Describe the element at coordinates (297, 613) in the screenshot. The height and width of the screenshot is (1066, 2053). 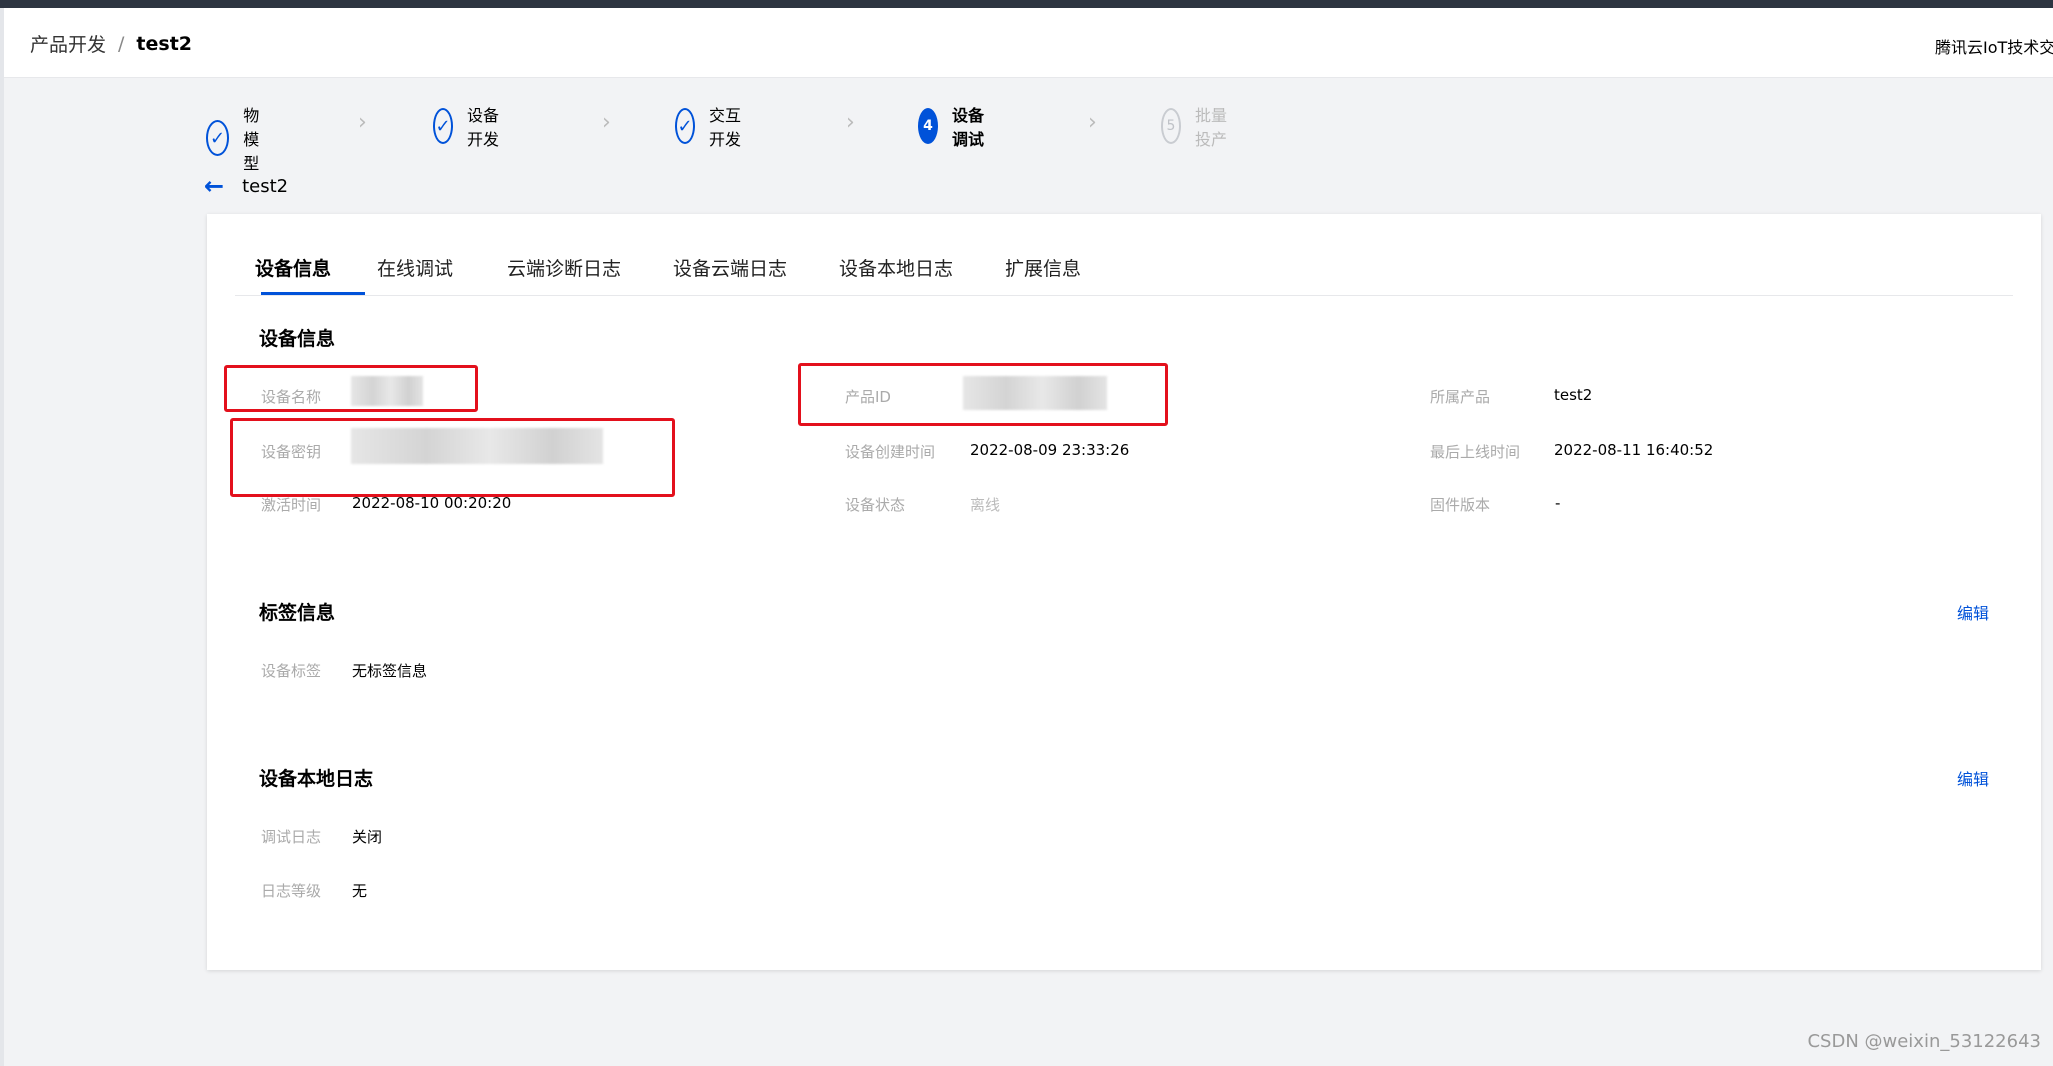
I see `section-title-tag-info: 标签信息` at that location.